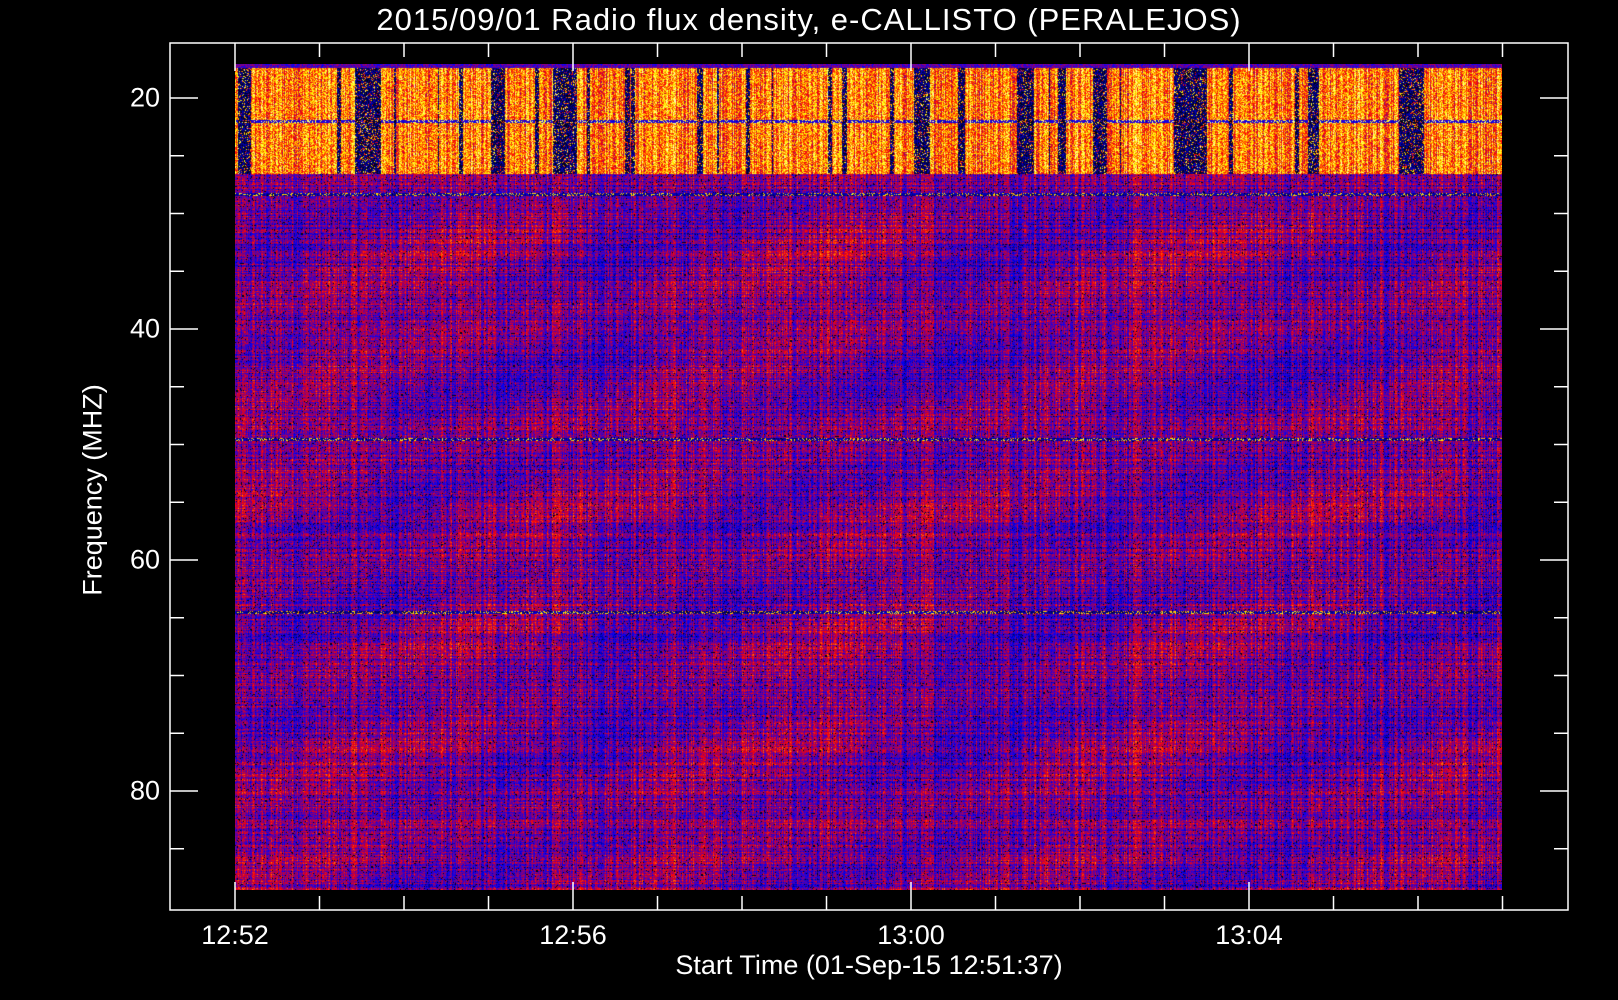  What do you see at coordinates (1249, 935) in the screenshot?
I see `x-tick-label: 13:04` at bounding box center [1249, 935].